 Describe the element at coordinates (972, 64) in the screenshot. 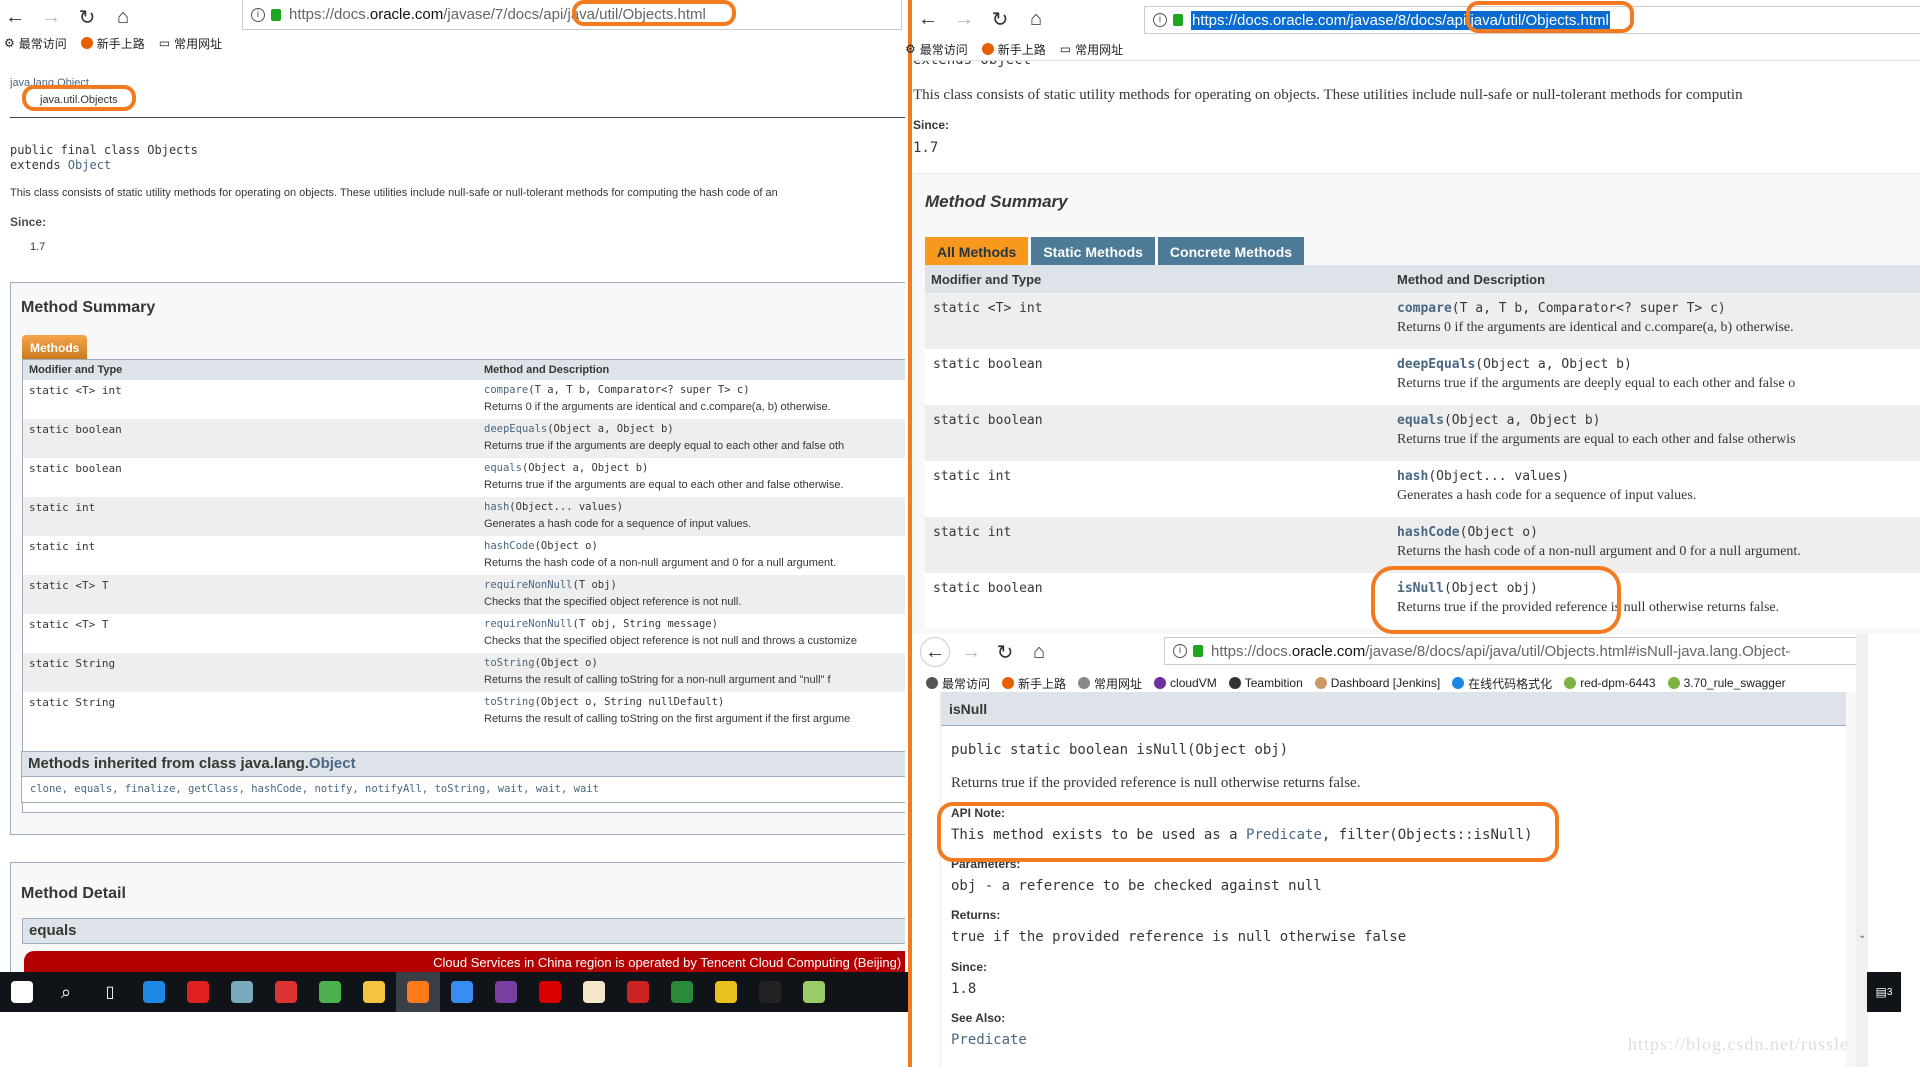

I see `extends-cut: extends Object` at that location.